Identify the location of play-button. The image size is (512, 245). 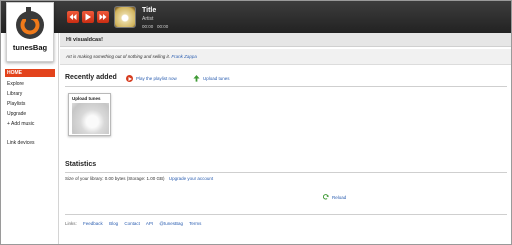
(88, 17).